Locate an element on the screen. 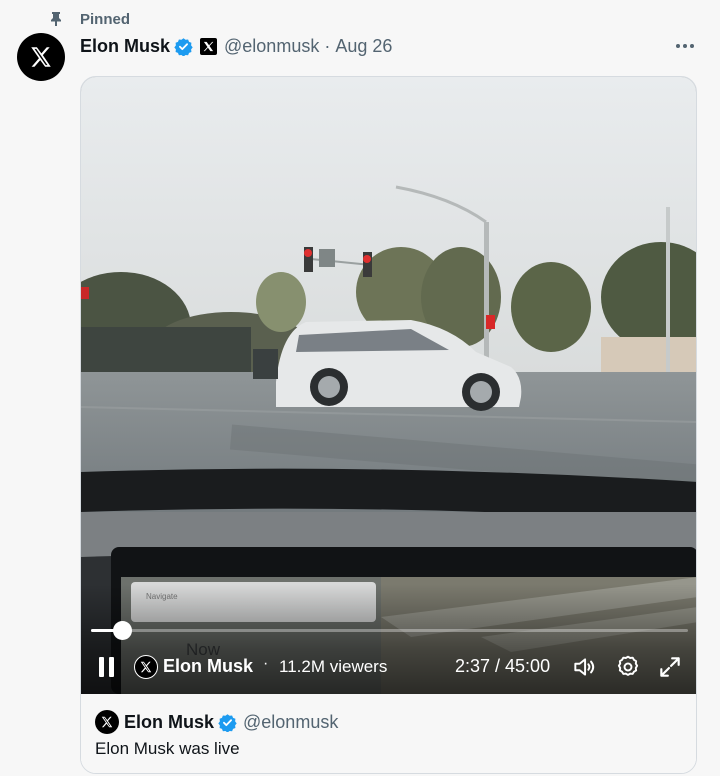  quote-text: Elon Musk was live is located at coordinates (167, 748).